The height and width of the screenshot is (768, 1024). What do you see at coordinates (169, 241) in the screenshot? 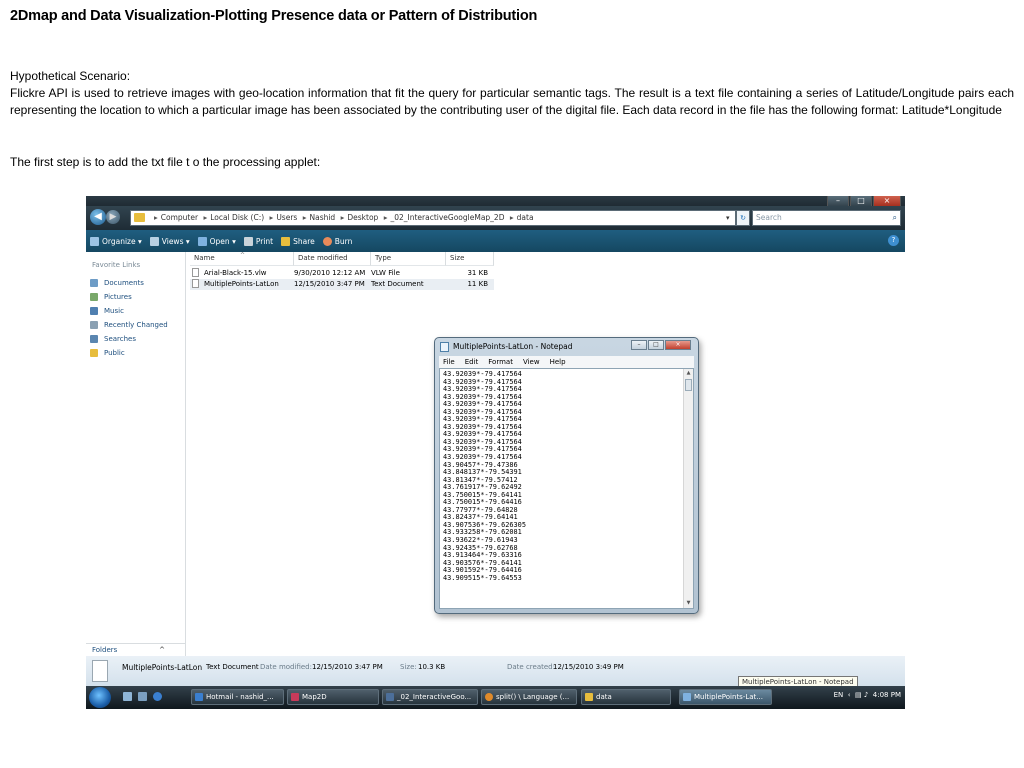
I see `views-button: Views ▾` at bounding box center [169, 241].